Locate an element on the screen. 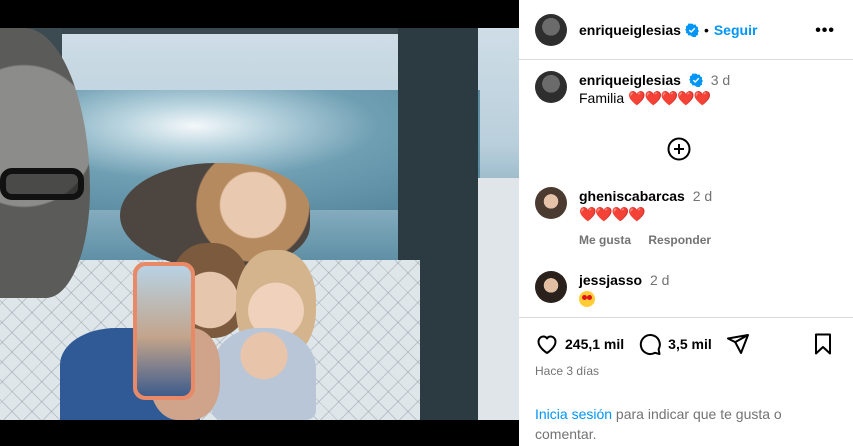 The image size is (853, 446). likes-count: 245,1 mil is located at coordinates (594, 344).